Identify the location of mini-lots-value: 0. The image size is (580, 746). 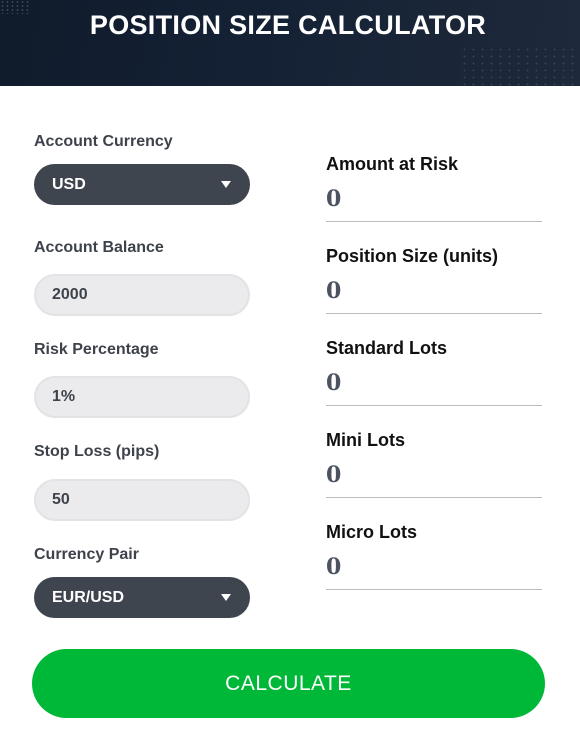
(334, 475).